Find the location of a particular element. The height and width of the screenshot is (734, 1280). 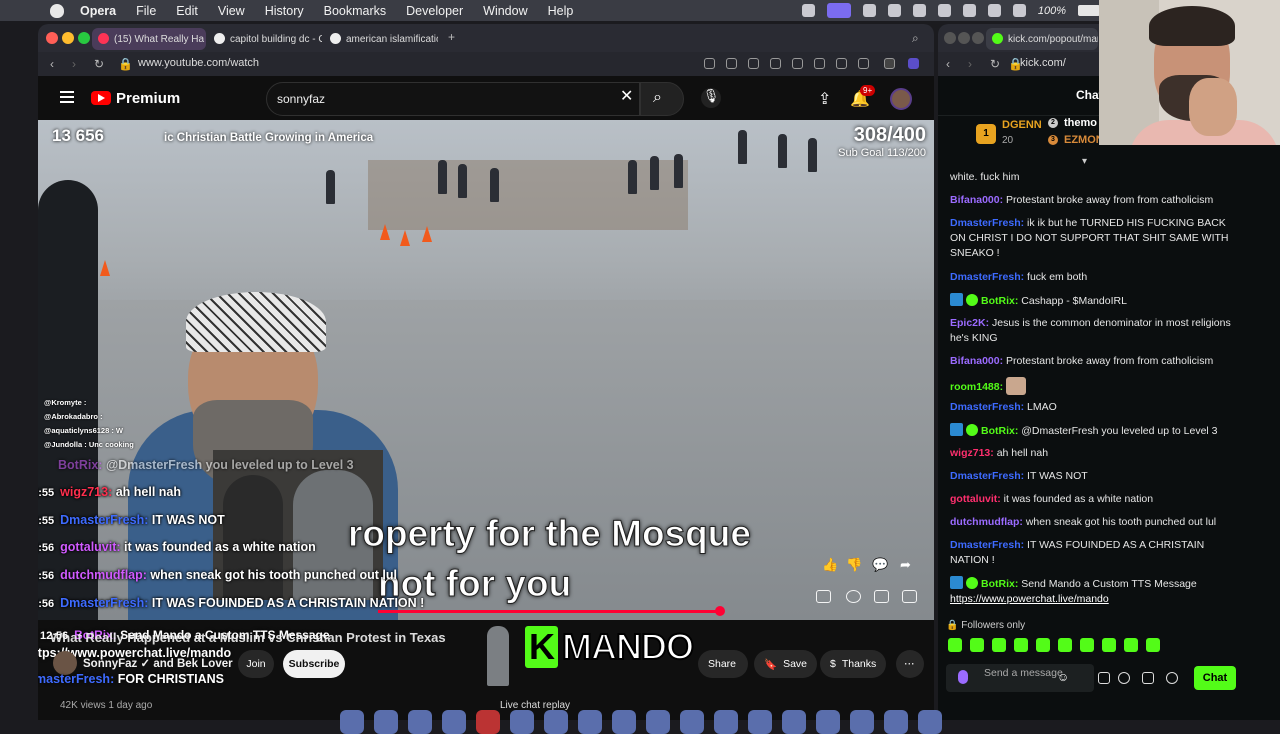

leaderboard-collapse-icon: ▾ is located at coordinates (1084, 161).